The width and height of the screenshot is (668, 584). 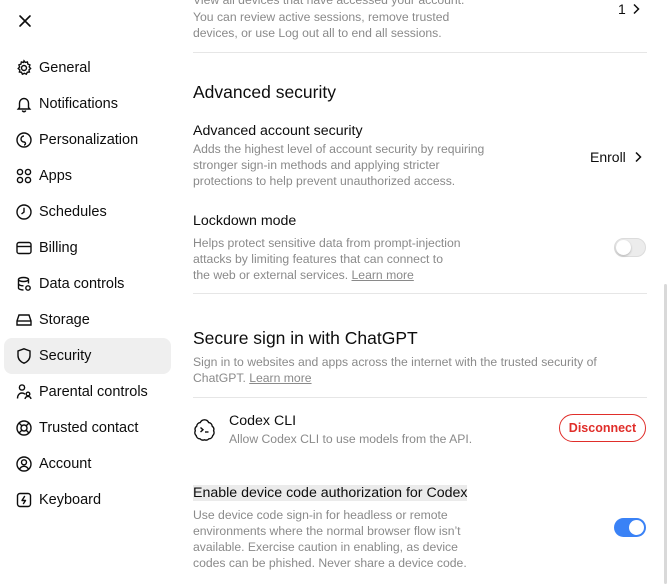 I want to click on sidebar-item-data-controls: Data controls, so click(x=87, y=284).